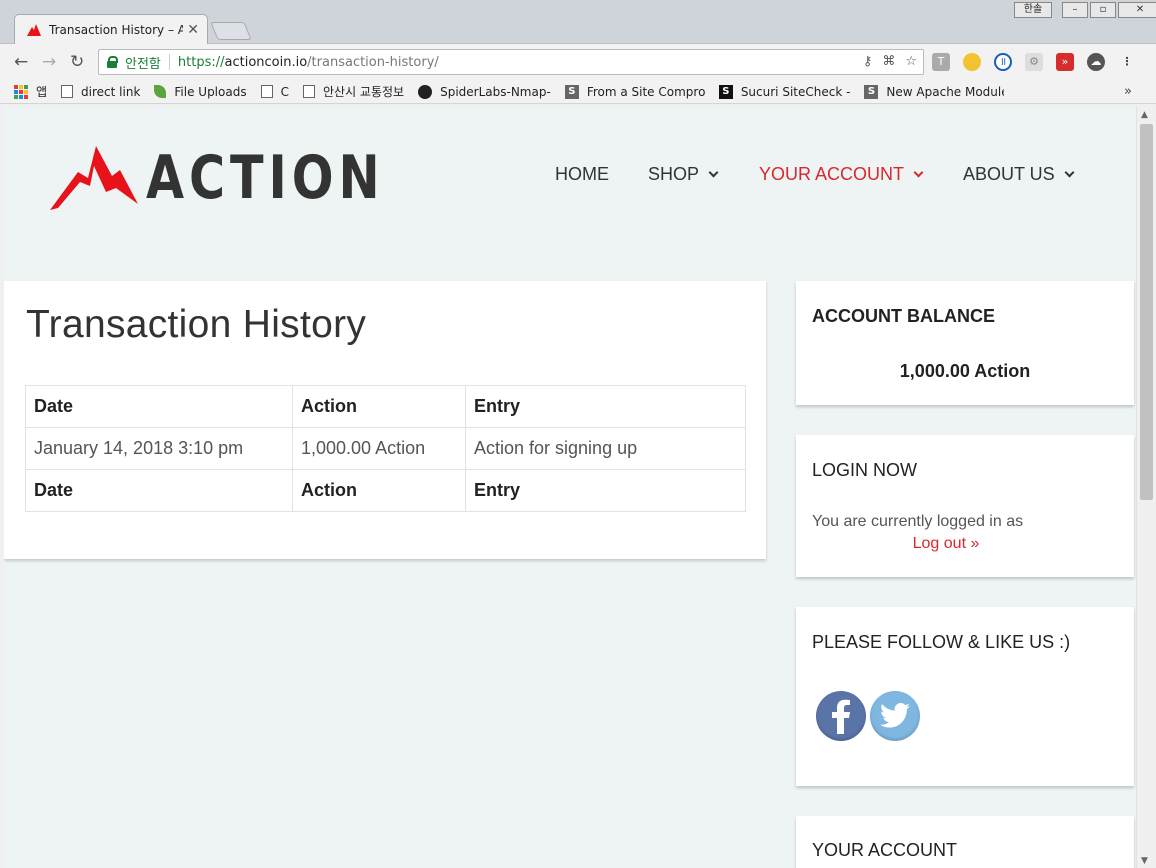 The height and width of the screenshot is (868, 1156). I want to click on browser-menu-icon: ⋮, so click(1127, 62).